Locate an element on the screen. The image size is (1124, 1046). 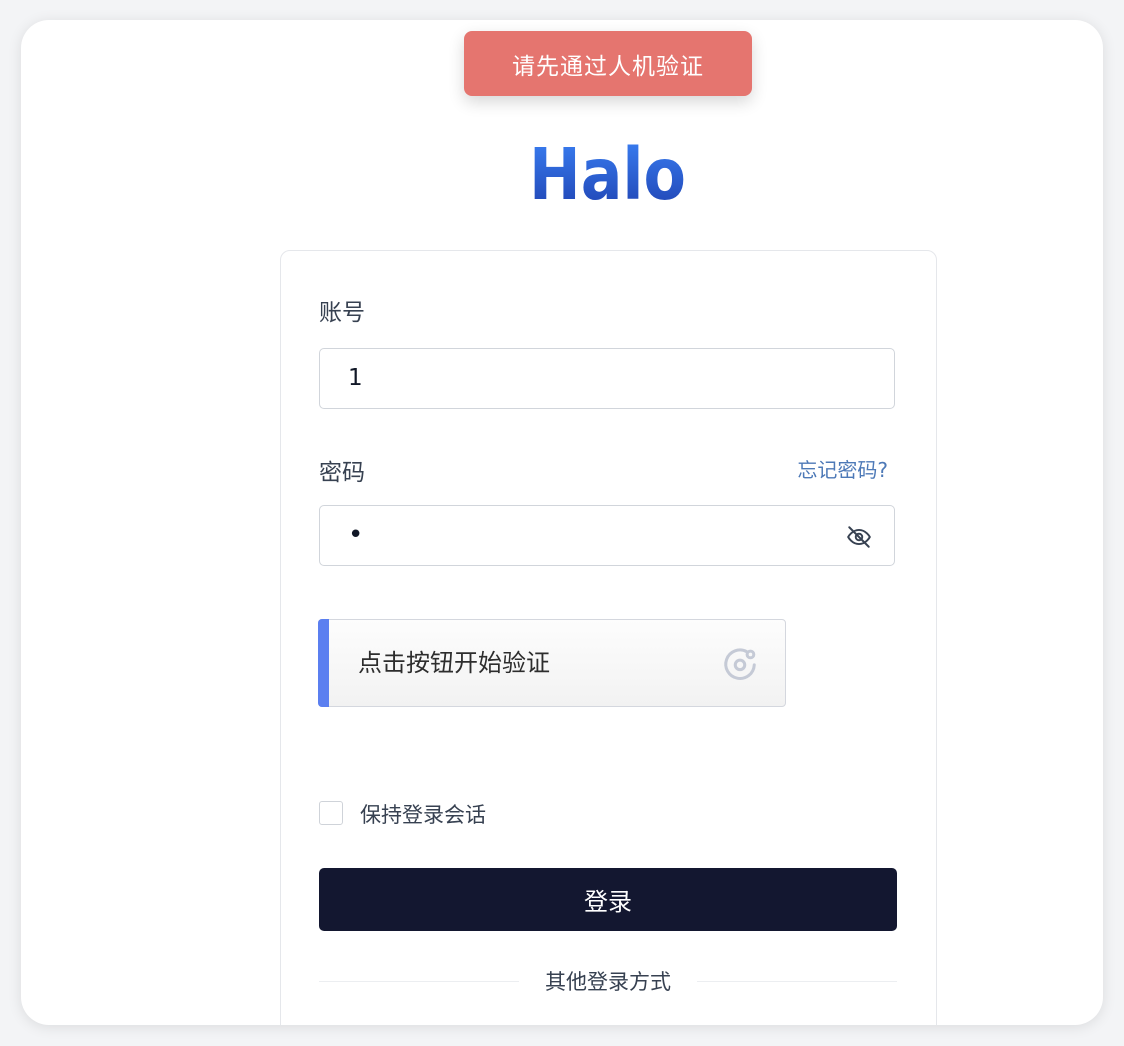
error-toast: 请先通过人机验证 is located at coordinates (608, 63).